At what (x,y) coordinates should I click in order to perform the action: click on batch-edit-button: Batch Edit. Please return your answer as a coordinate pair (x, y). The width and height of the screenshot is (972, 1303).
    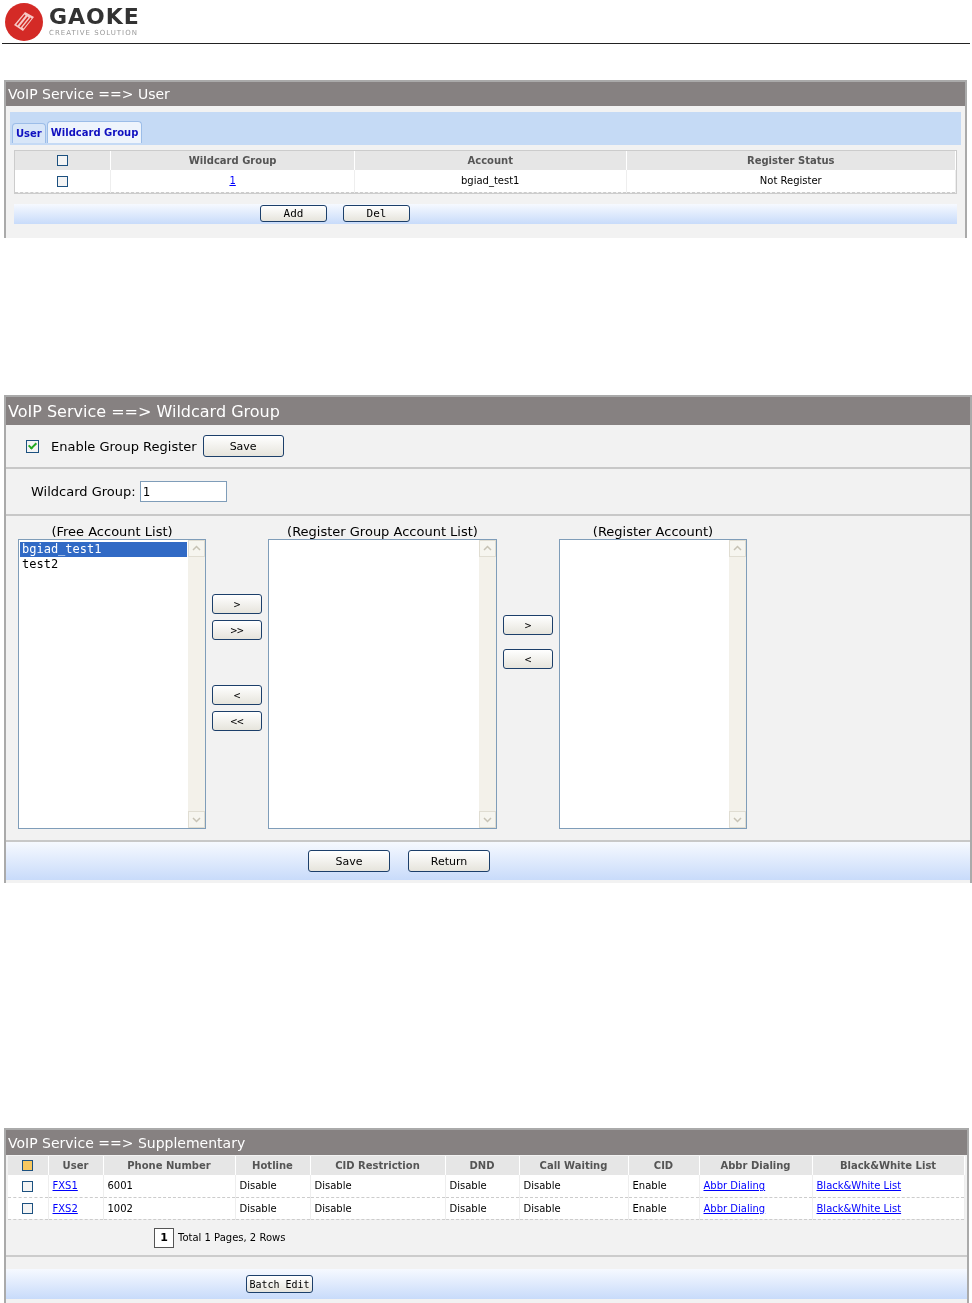
    Looking at the image, I should click on (279, 1284).